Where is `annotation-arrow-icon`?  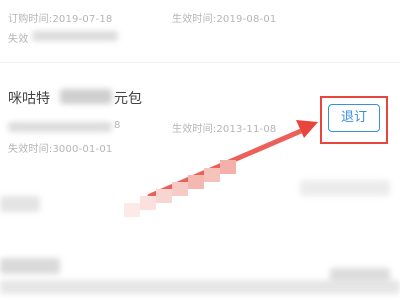
annotation-arrow-icon is located at coordinates (232, 159).